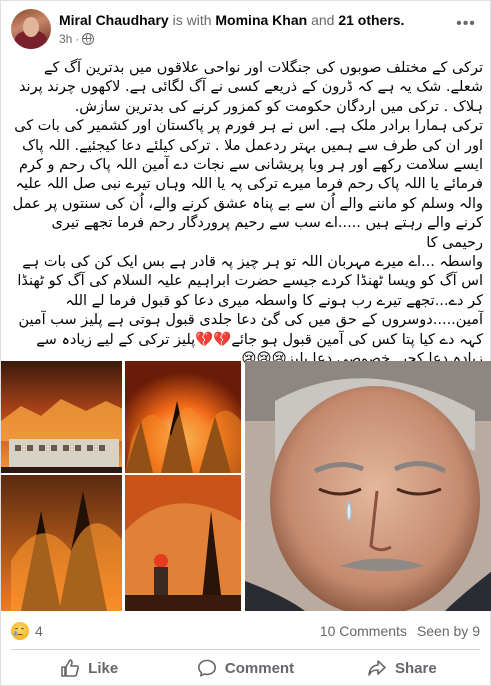 Image resolution: width=491 pixels, height=686 pixels. What do you see at coordinates (363, 631) in the screenshot?
I see `comments-count: 10 Comments` at bounding box center [363, 631].